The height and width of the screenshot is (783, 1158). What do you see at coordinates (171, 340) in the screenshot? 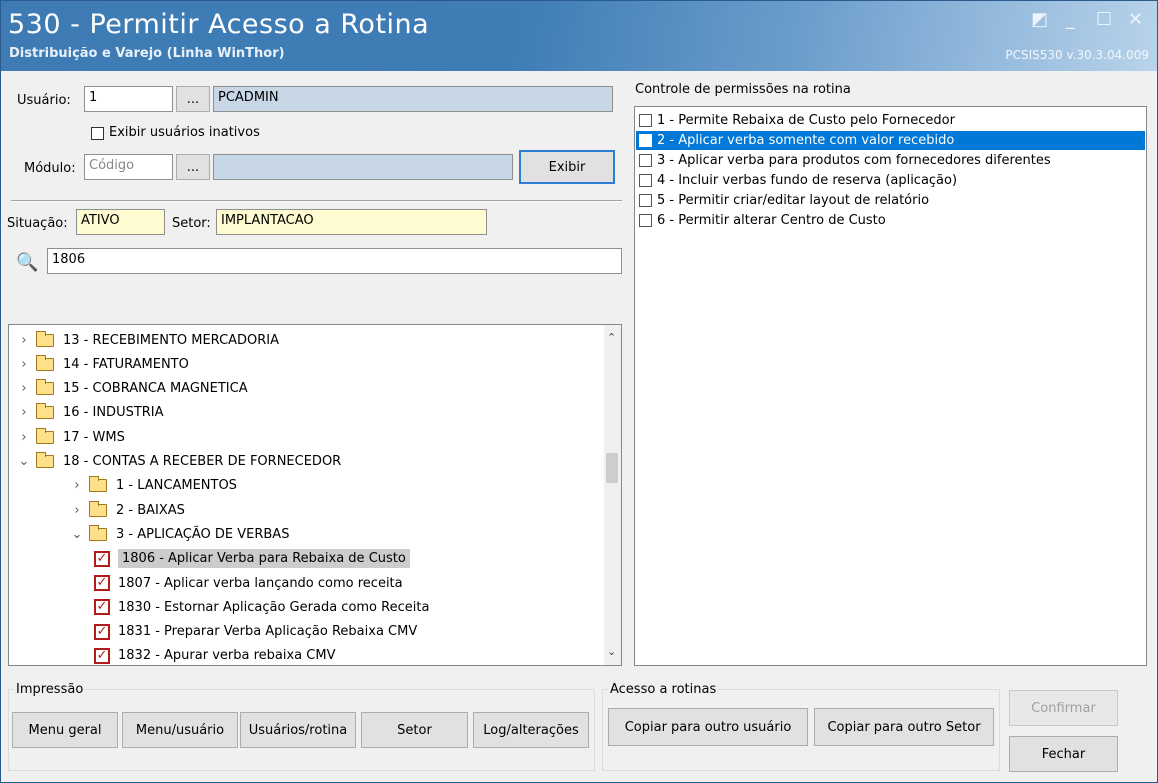
I see `tree-item-label: 13 - RECEBIMENTO MERCADORIA` at bounding box center [171, 340].